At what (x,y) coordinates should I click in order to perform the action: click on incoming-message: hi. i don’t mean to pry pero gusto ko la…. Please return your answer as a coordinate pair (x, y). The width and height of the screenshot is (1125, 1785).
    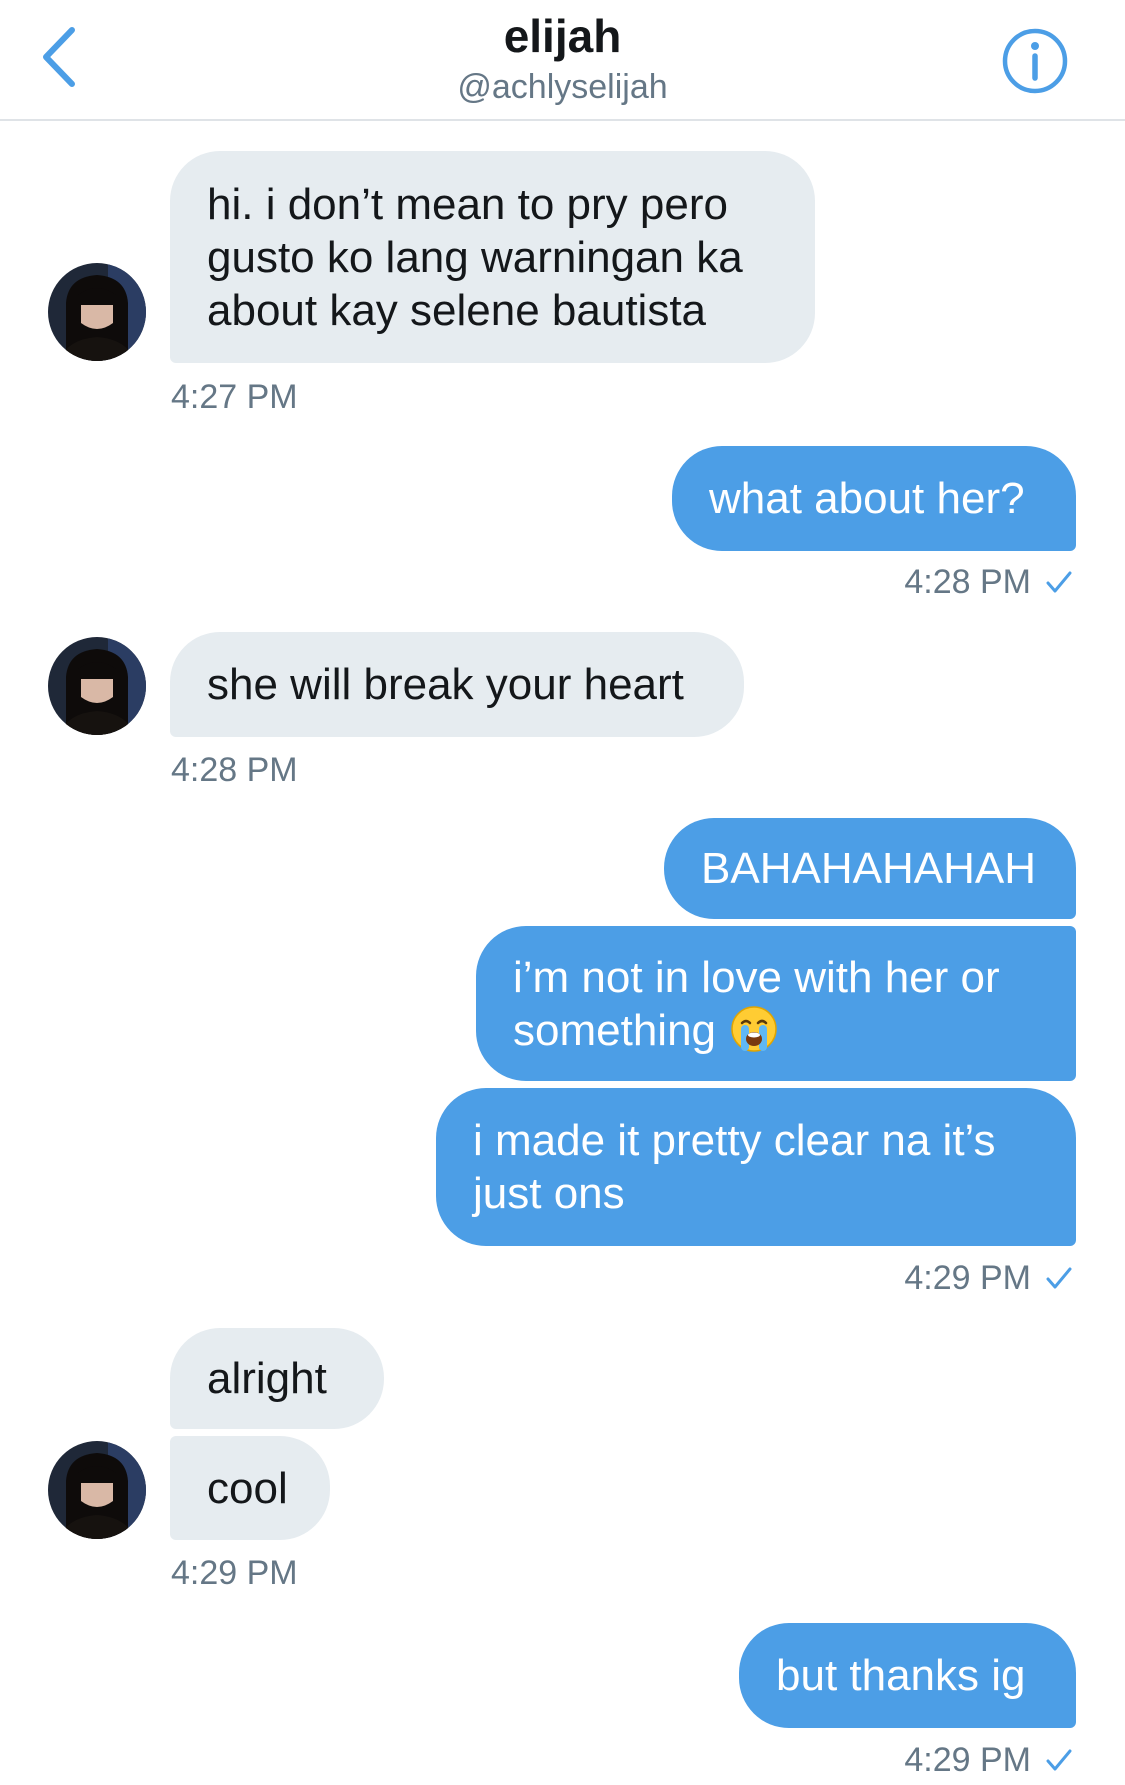
    Looking at the image, I should click on (492, 257).